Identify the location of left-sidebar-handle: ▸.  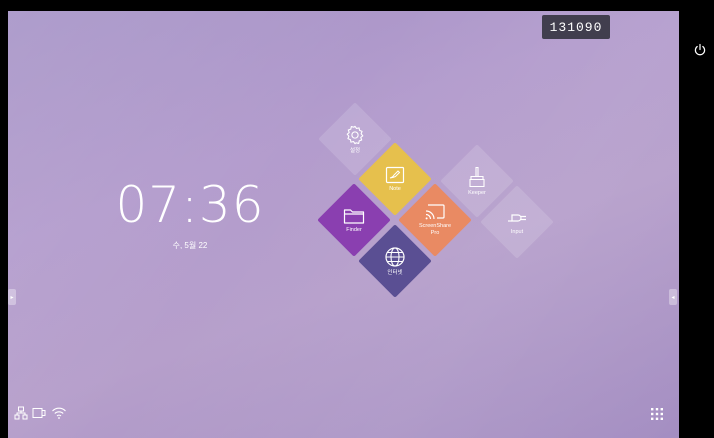
(12, 297).